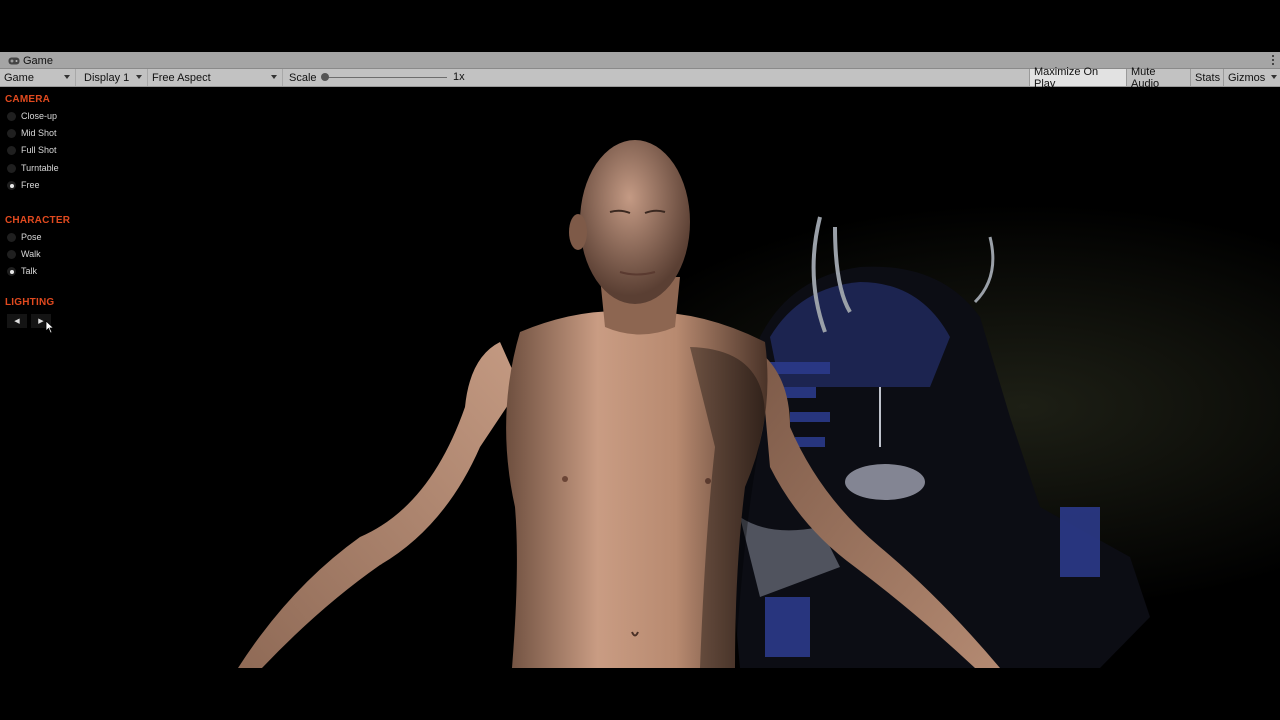  I want to click on character-option-label: Talk, so click(29, 271).